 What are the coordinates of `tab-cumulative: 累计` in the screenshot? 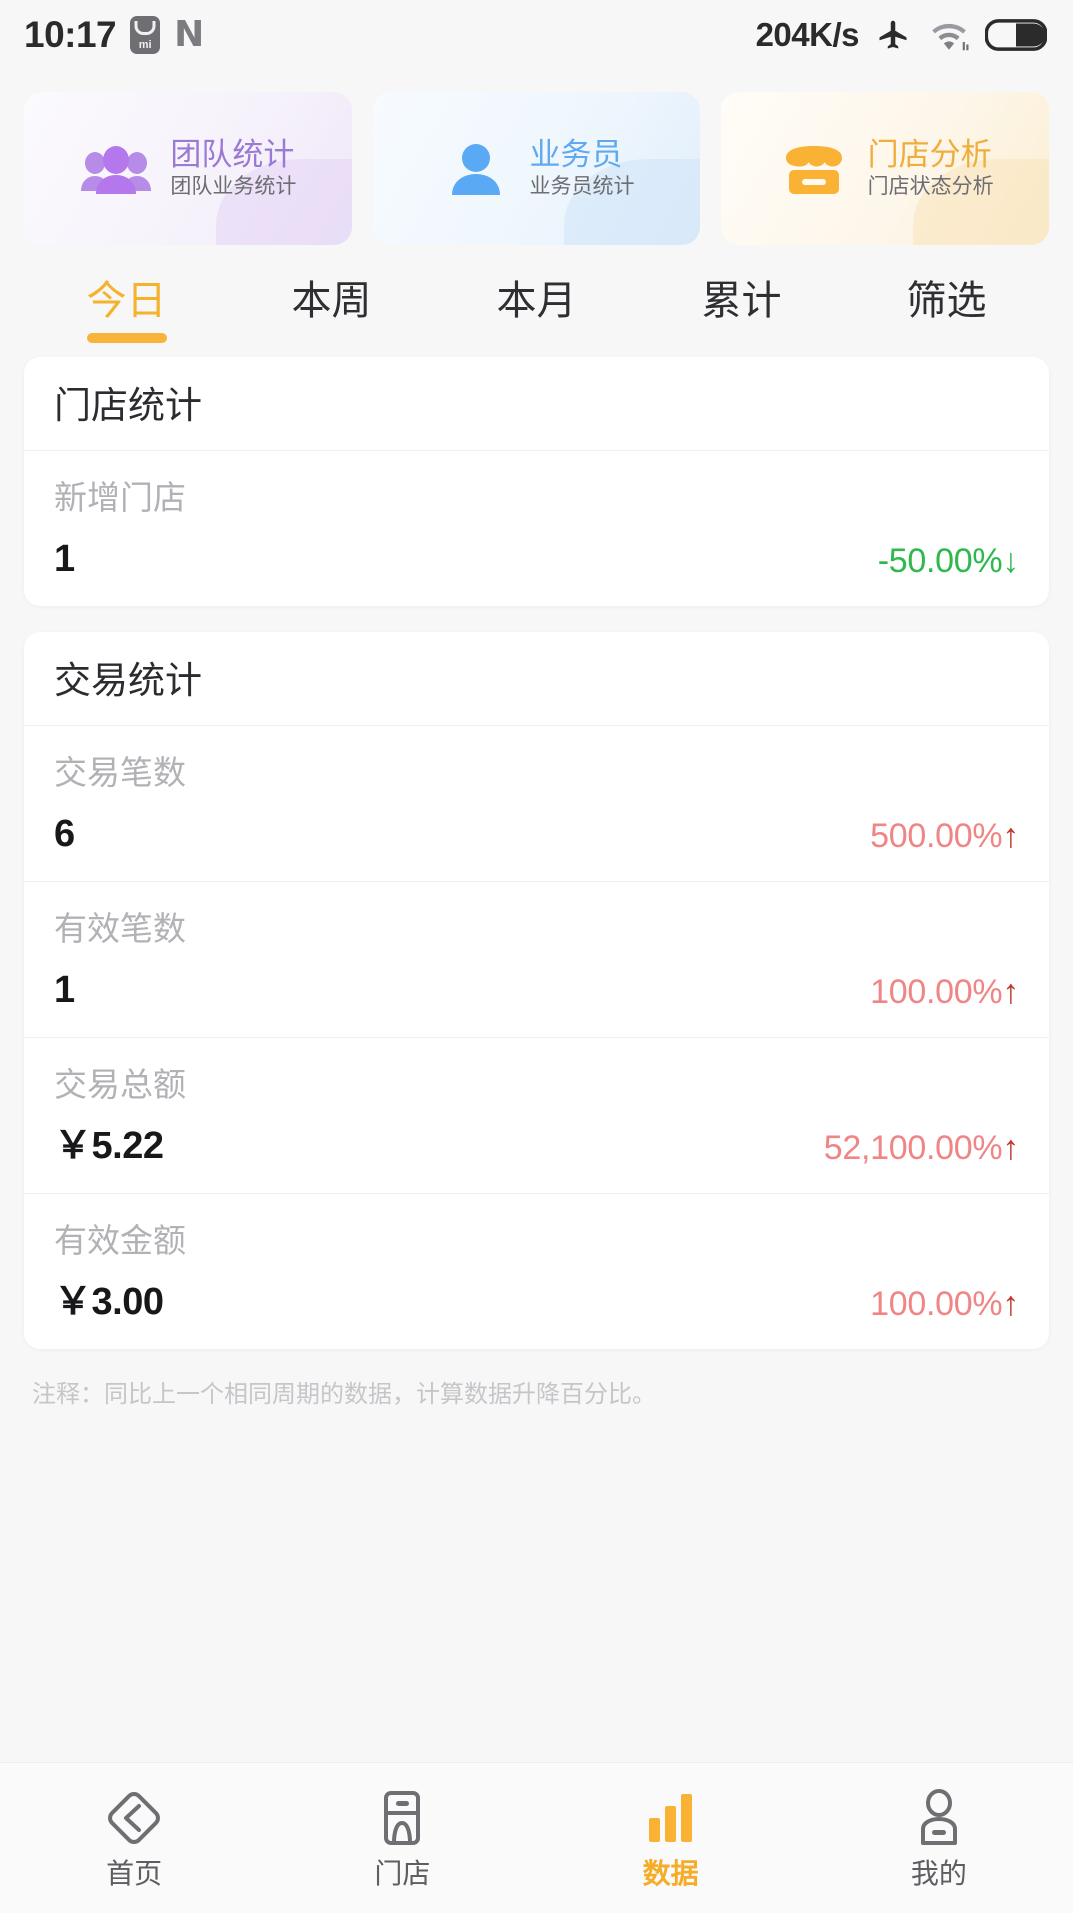 It's located at (741, 301).